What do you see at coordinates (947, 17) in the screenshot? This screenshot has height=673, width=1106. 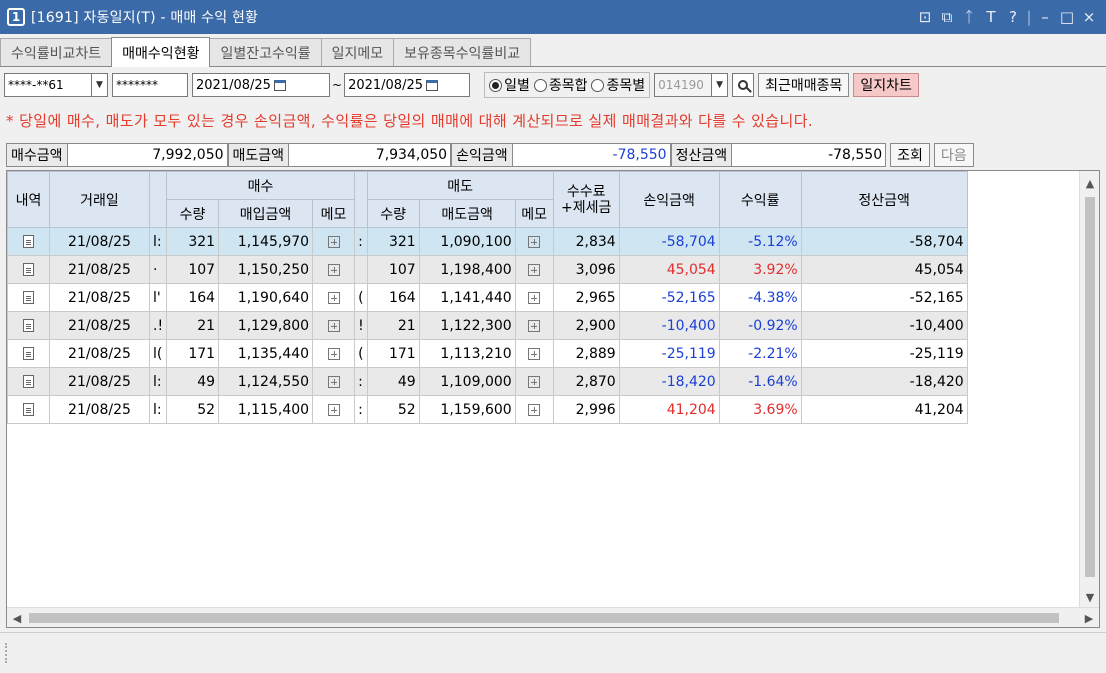 I see `new-window-icon: ⧉` at bounding box center [947, 17].